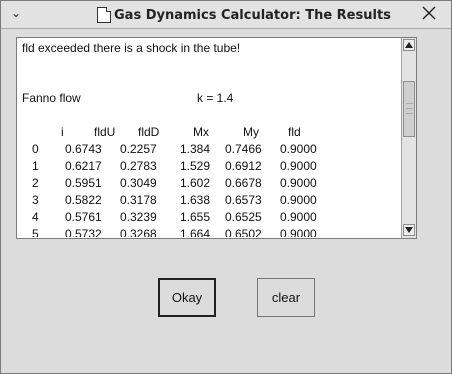 The width and height of the screenshot is (452, 374). Describe the element at coordinates (35, 149) in the screenshot. I see `table-row-0-i: 0` at that location.